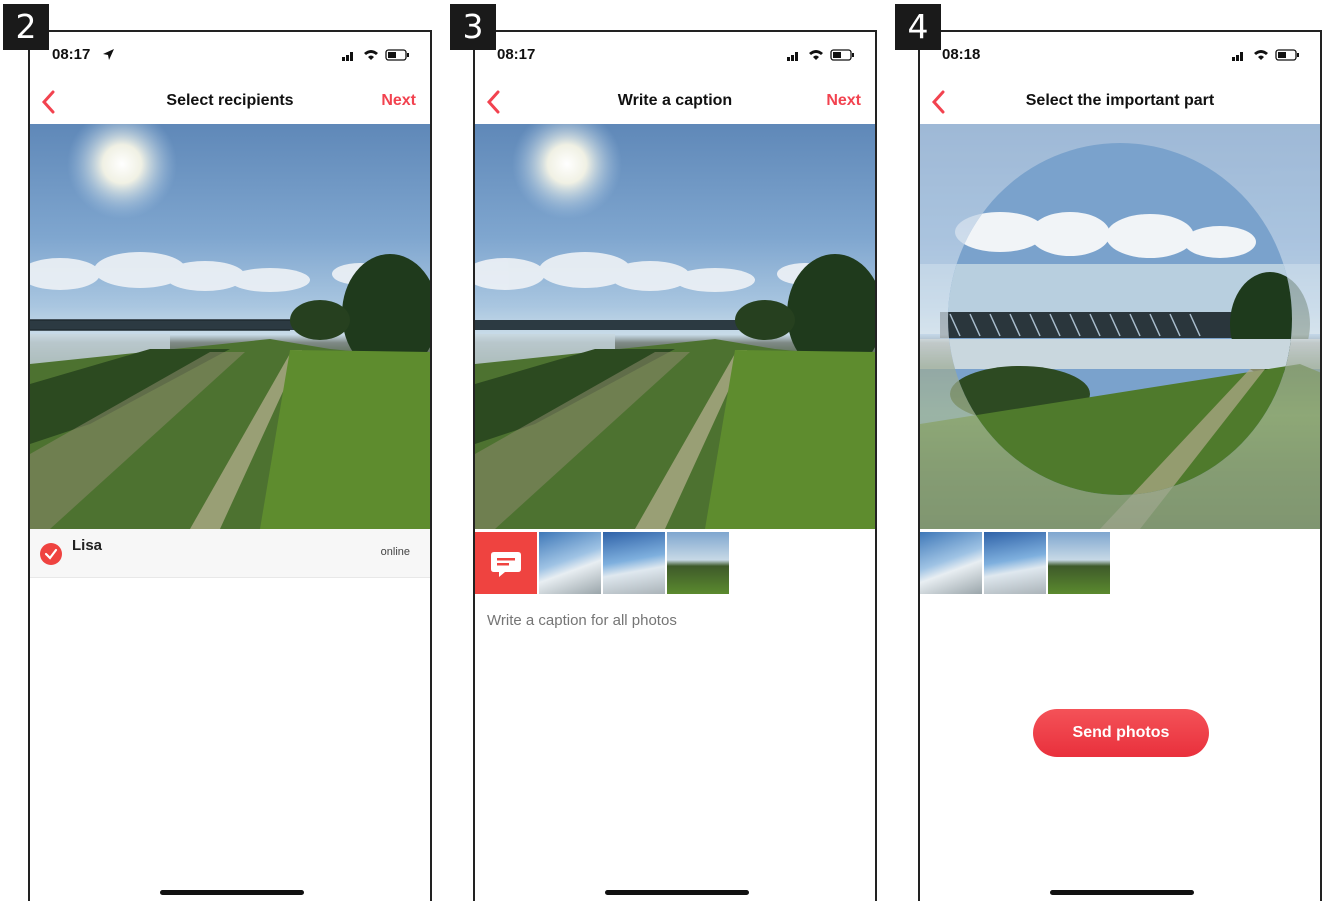 The height and width of the screenshot is (901, 1329). I want to click on step-badge-2: 2, so click(26, 27).